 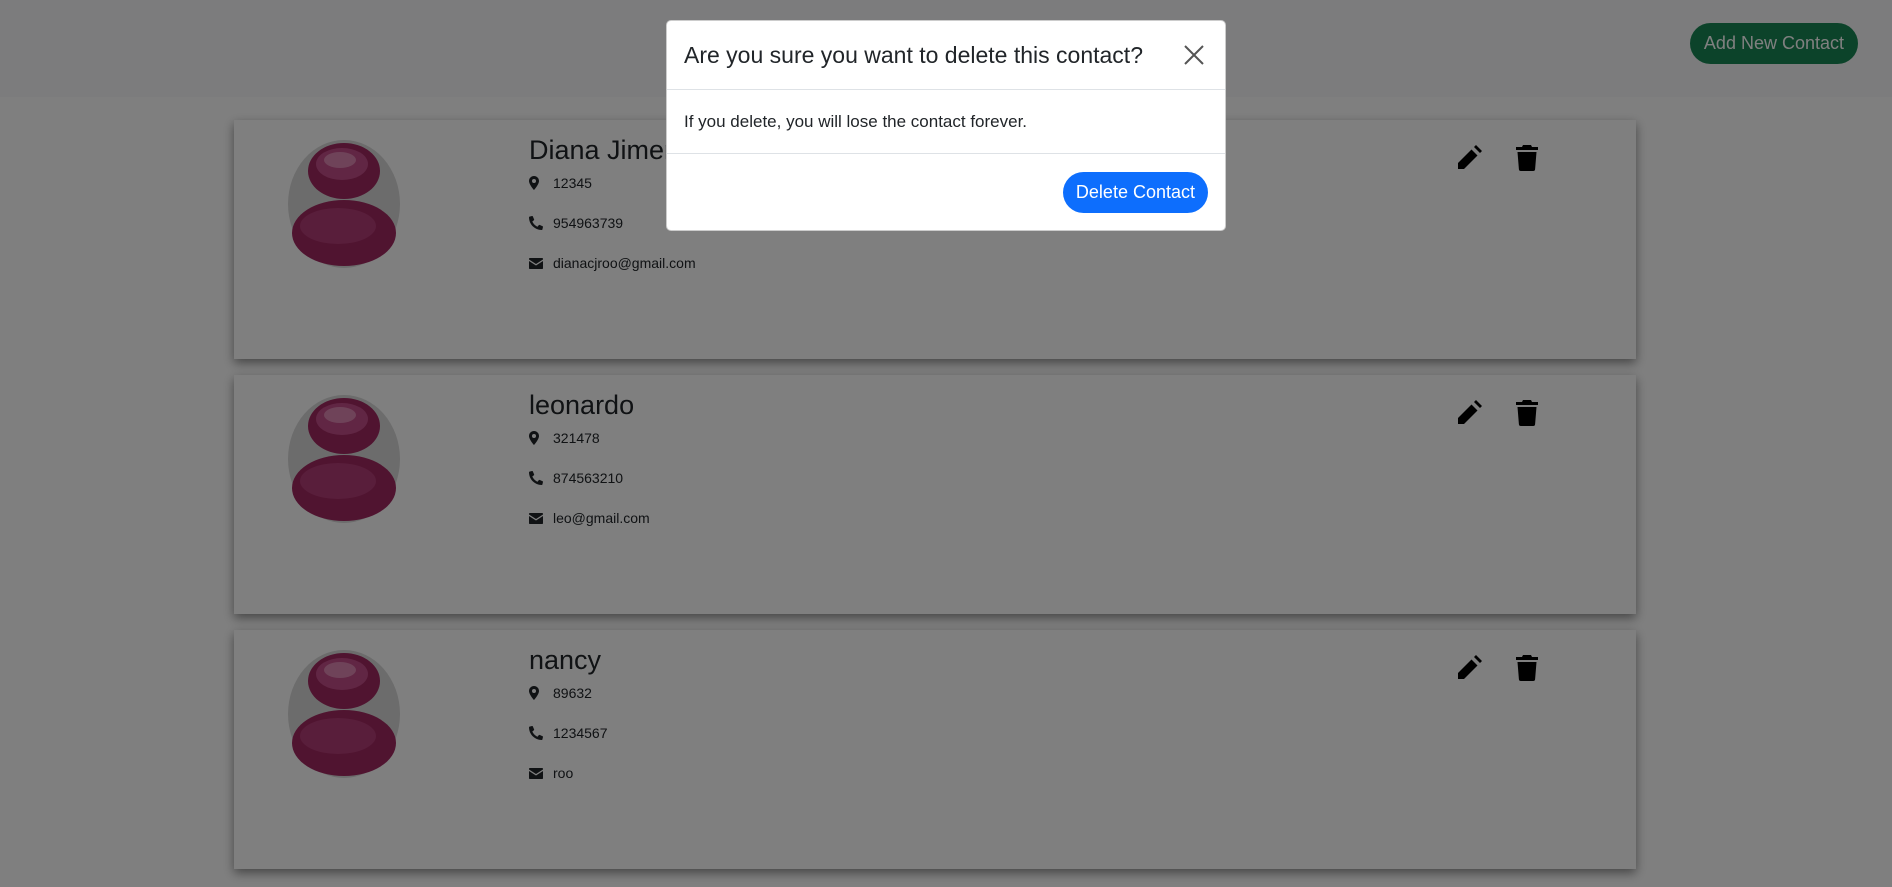 What do you see at coordinates (946, 192) in the screenshot?
I see `modal-footer: Delete Contact` at bounding box center [946, 192].